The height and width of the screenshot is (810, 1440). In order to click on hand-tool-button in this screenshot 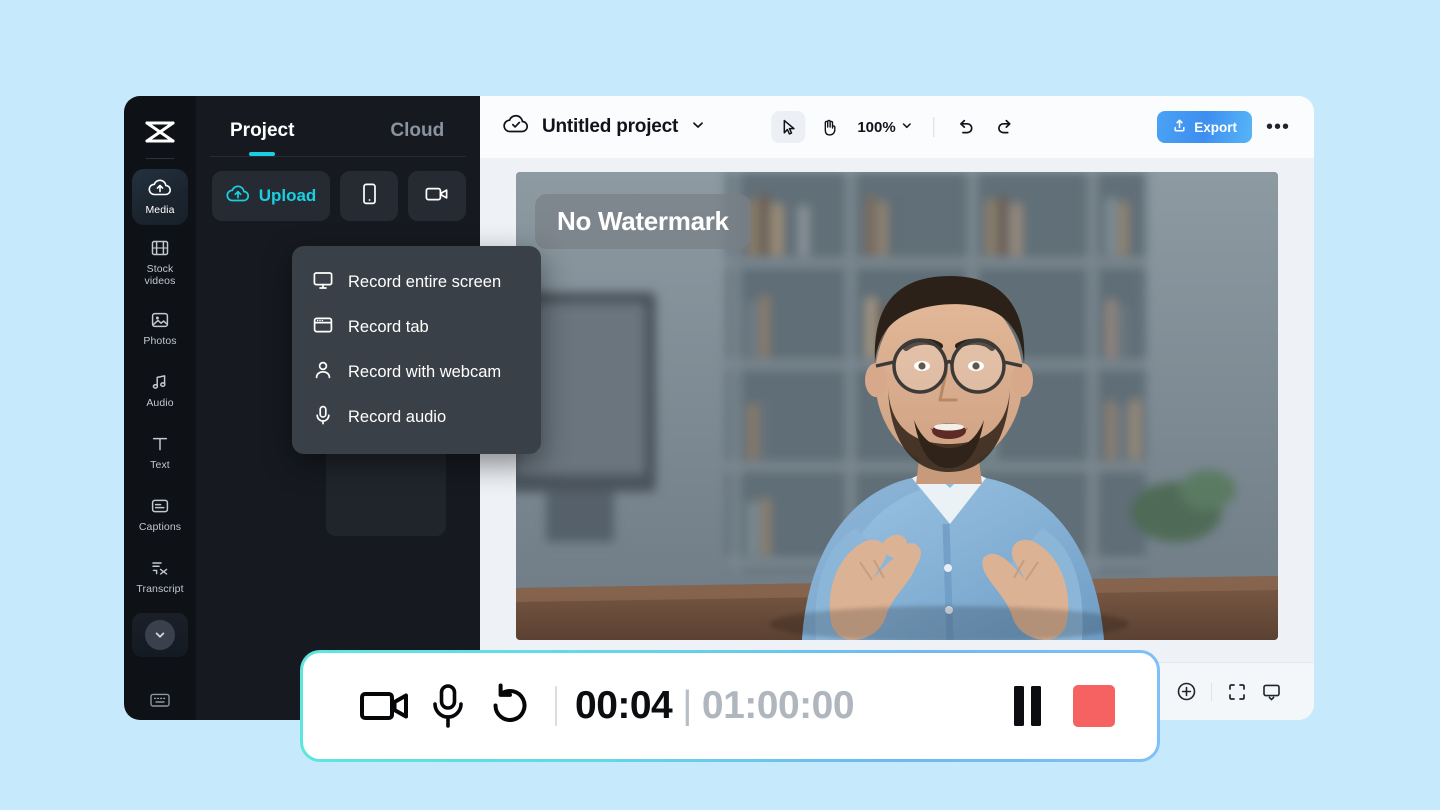, I will do `click(828, 127)`.